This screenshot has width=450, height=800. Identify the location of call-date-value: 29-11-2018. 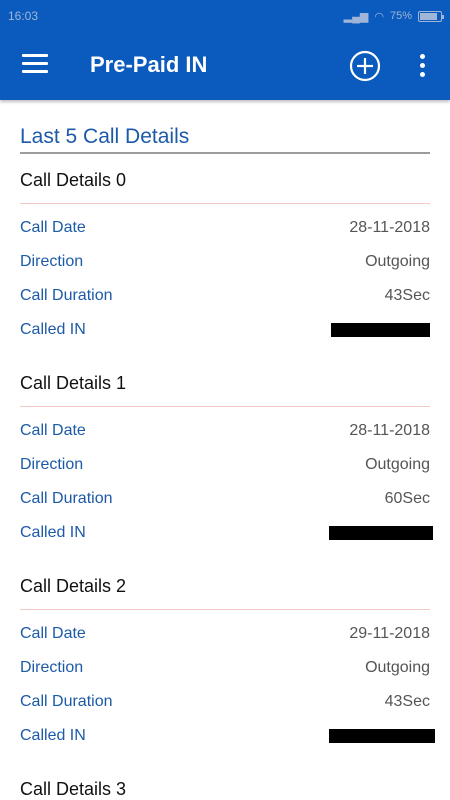
(389, 633).